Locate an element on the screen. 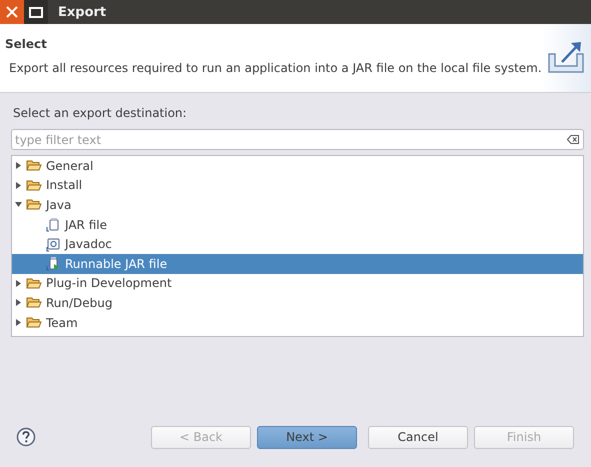 The width and height of the screenshot is (591, 467). runnable-jar-icon is located at coordinates (53, 264).